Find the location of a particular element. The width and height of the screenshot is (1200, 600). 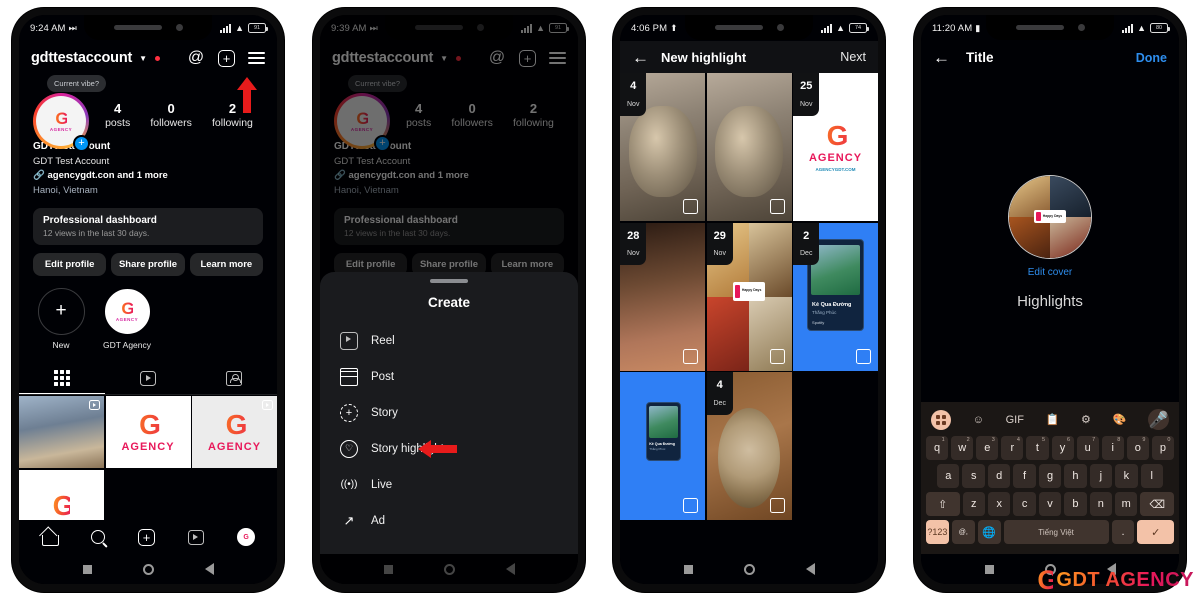

highlight-cover-image: Happy Days is located at coordinates (1050, 217).